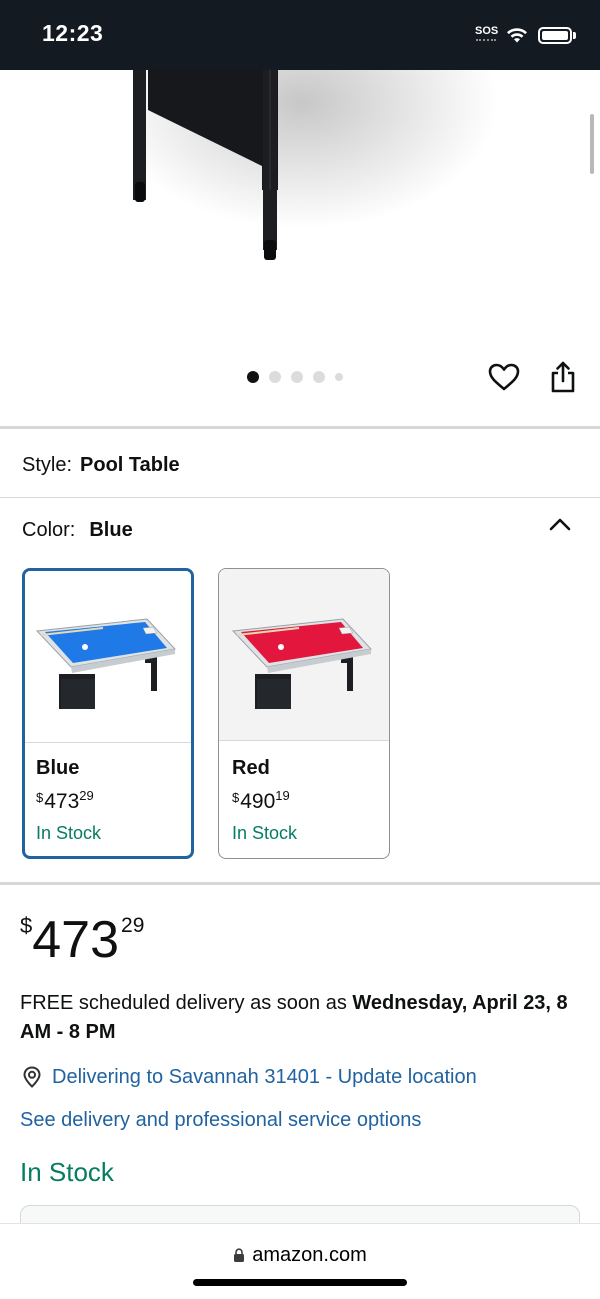 This screenshot has height=1299, width=600. I want to click on color-value: Blue, so click(111, 530).